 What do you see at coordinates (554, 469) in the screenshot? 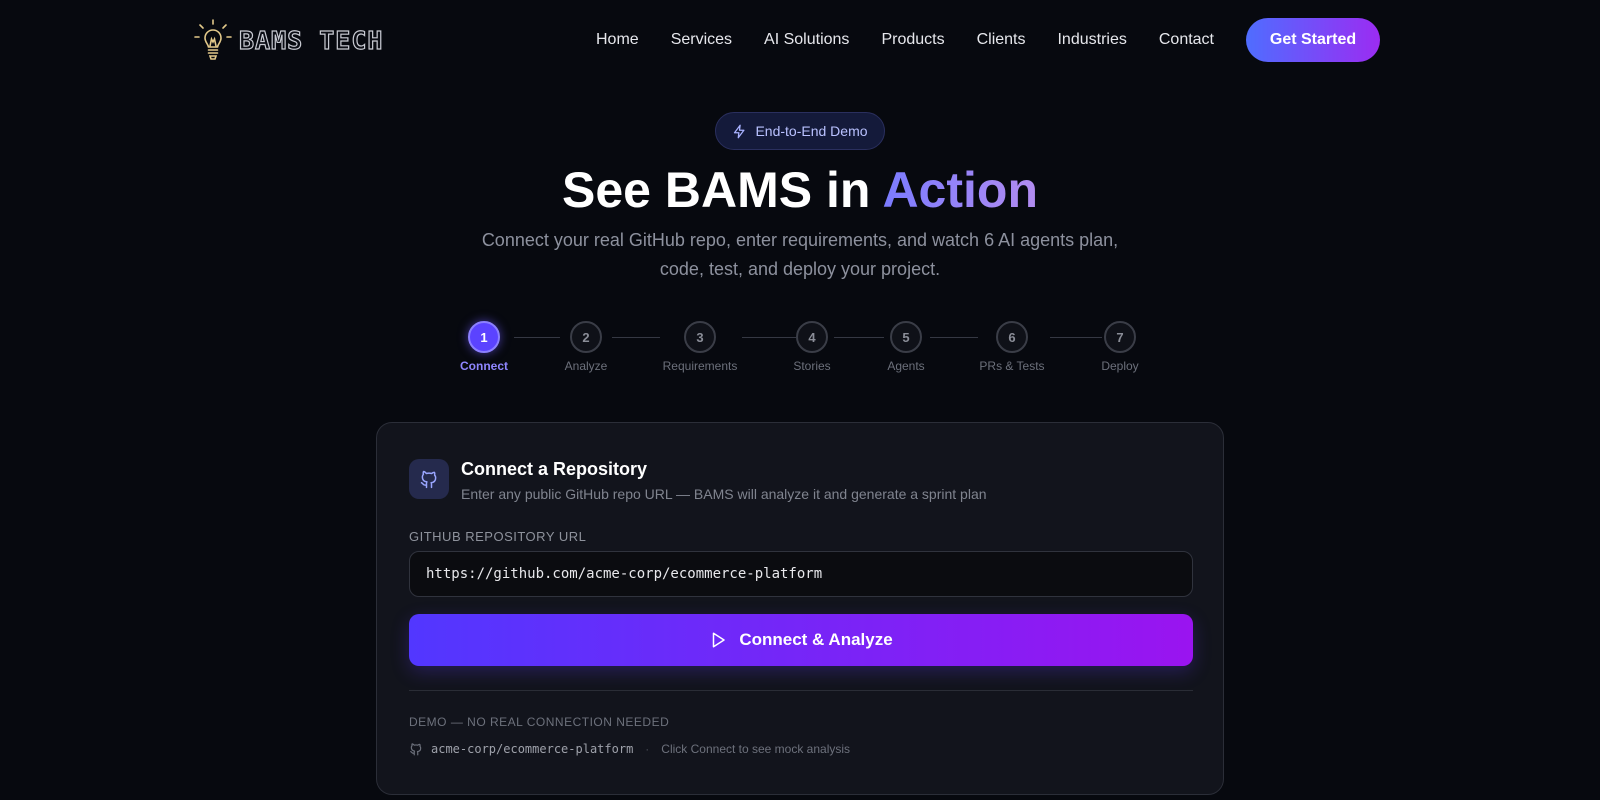
I see `card-title: Connect a Repository` at bounding box center [554, 469].